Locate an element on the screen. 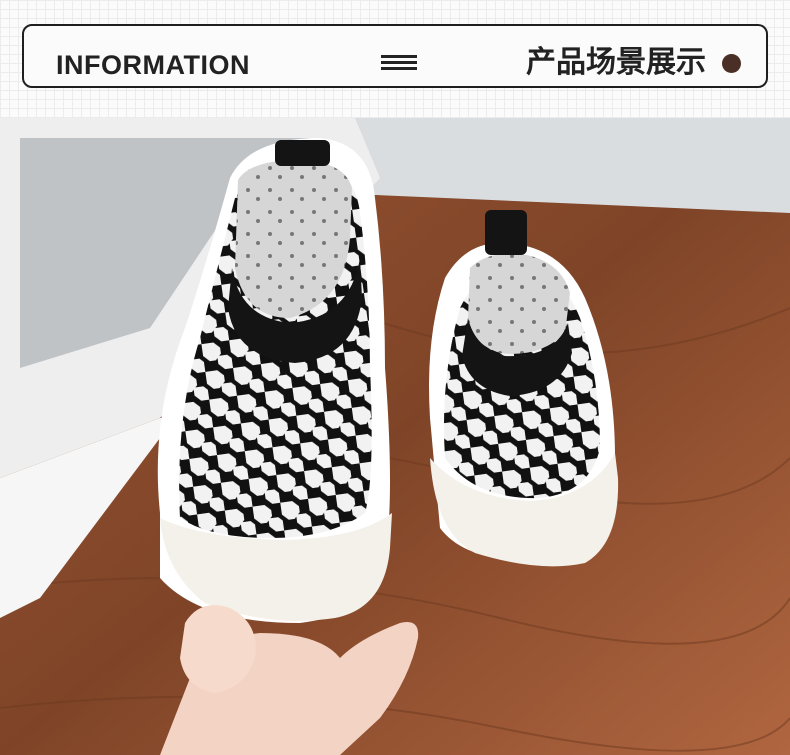  section-title-english: INFORMATION is located at coordinates (153, 65).